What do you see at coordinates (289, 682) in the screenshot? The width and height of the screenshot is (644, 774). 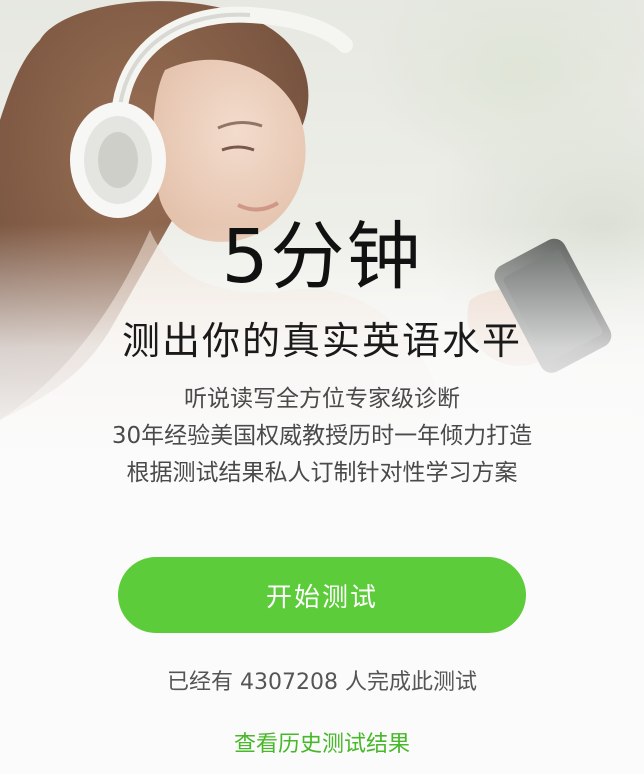 I see `count-number: 4307208` at bounding box center [289, 682].